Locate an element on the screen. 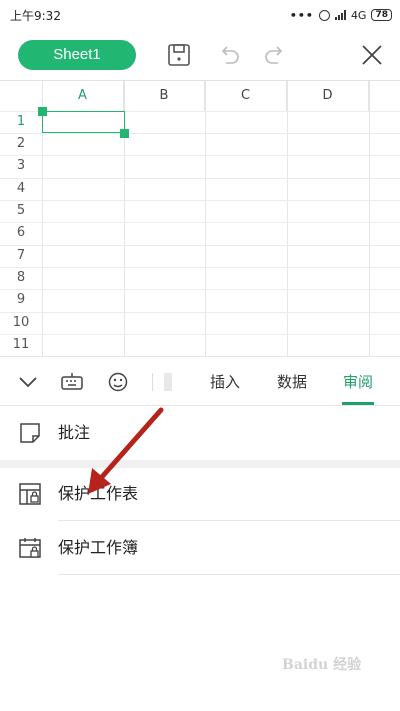 The width and height of the screenshot is (400, 711). column-header-c: C is located at coordinates (246, 96).